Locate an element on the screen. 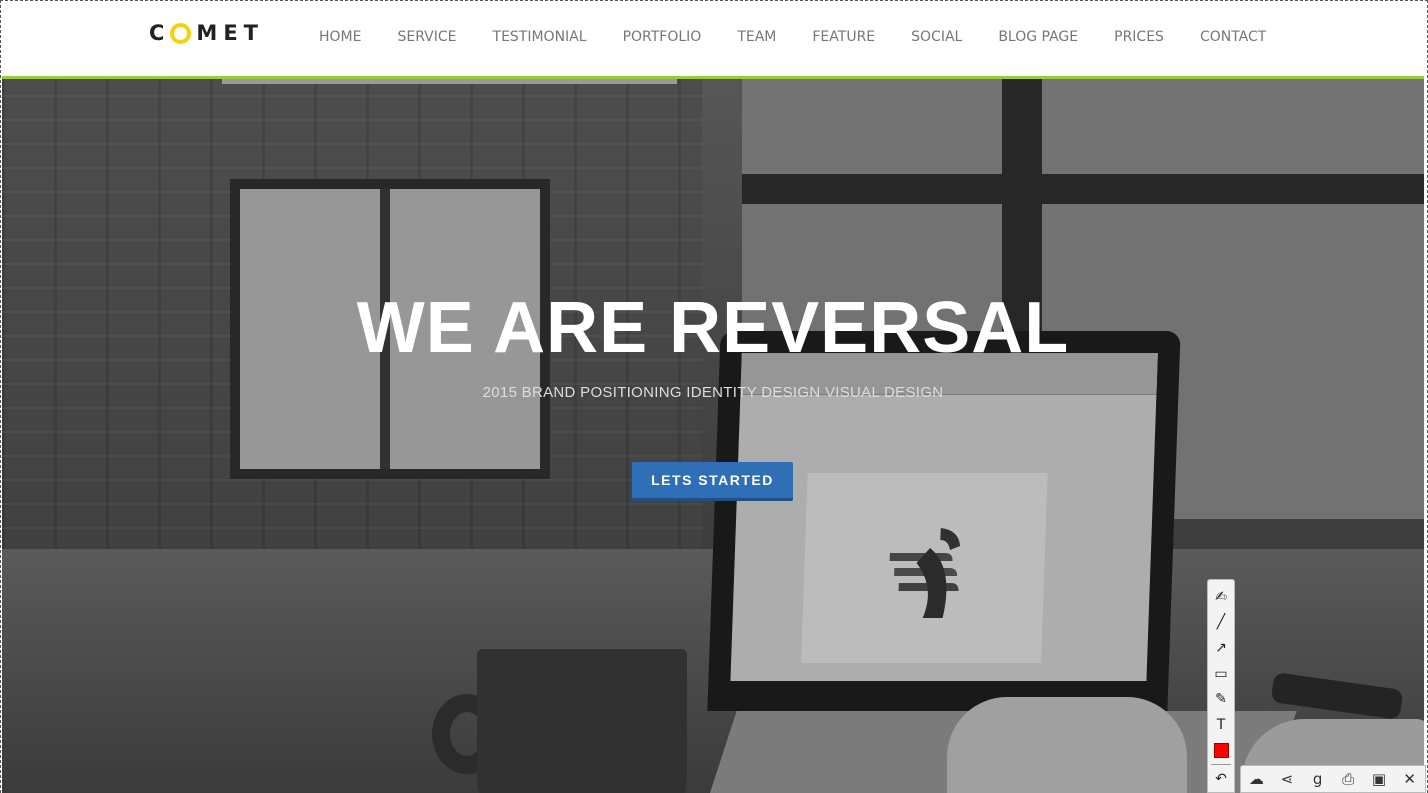 This screenshot has height=793, width=1428. nav-item-prices: PRICES is located at coordinates (1139, 37).